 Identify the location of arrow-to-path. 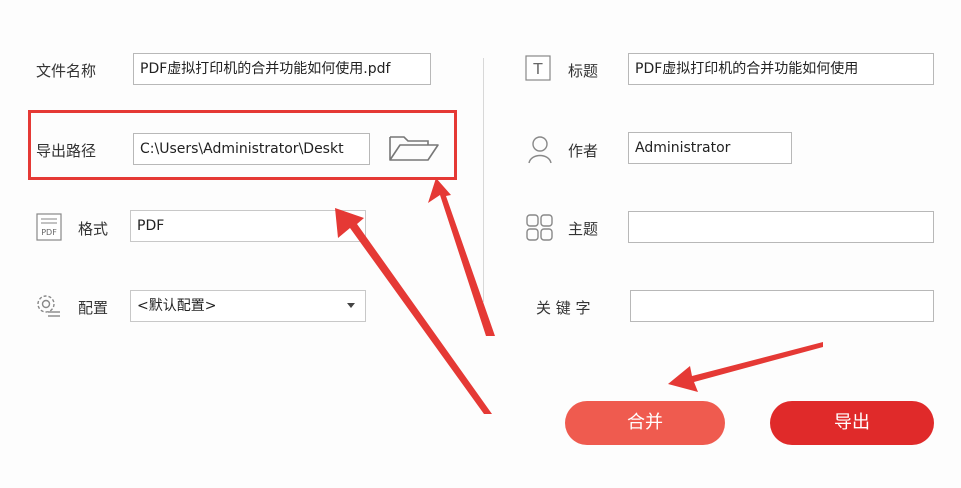
(413, 311).